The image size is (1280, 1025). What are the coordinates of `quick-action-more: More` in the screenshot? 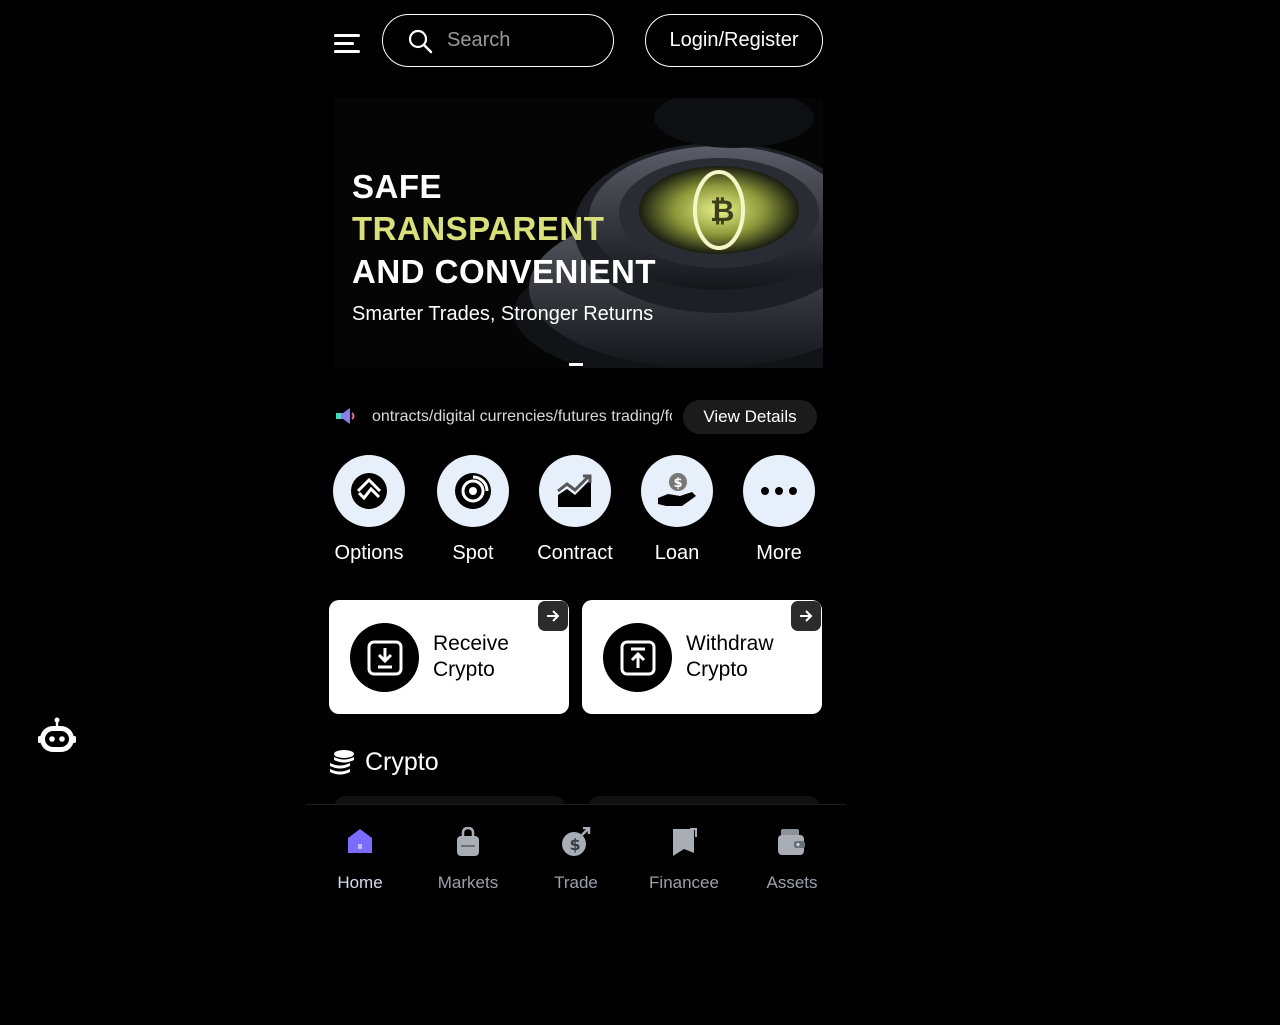 It's located at (779, 510).